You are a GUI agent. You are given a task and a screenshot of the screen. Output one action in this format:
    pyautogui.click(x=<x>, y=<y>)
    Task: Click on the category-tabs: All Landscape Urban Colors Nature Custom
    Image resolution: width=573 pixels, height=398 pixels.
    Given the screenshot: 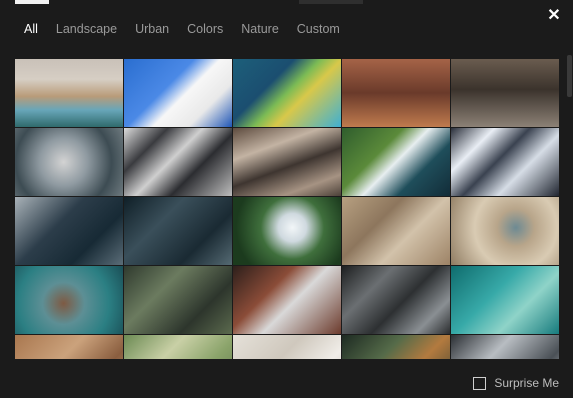 What is the action you would take?
    pyautogui.click(x=191, y=29)
    